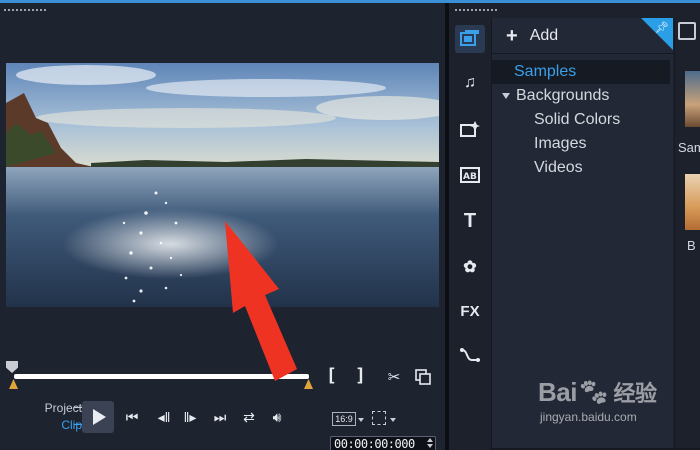 The image size is (700, 450). I want to click on watermark-logo: Bai🐾︎ 经验, so click(597, 392).